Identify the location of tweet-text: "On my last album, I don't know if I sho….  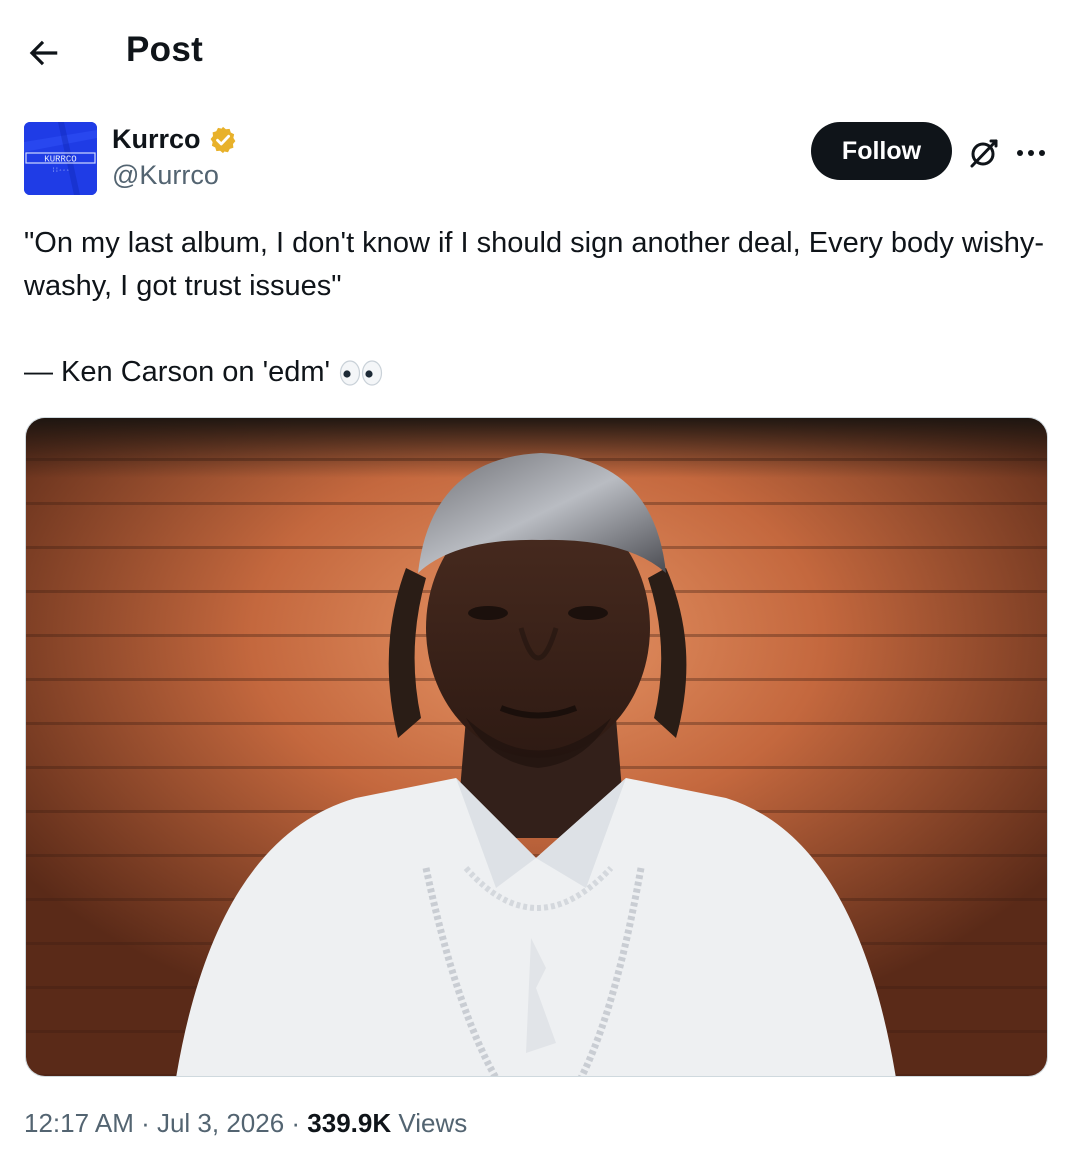
(539, 308).